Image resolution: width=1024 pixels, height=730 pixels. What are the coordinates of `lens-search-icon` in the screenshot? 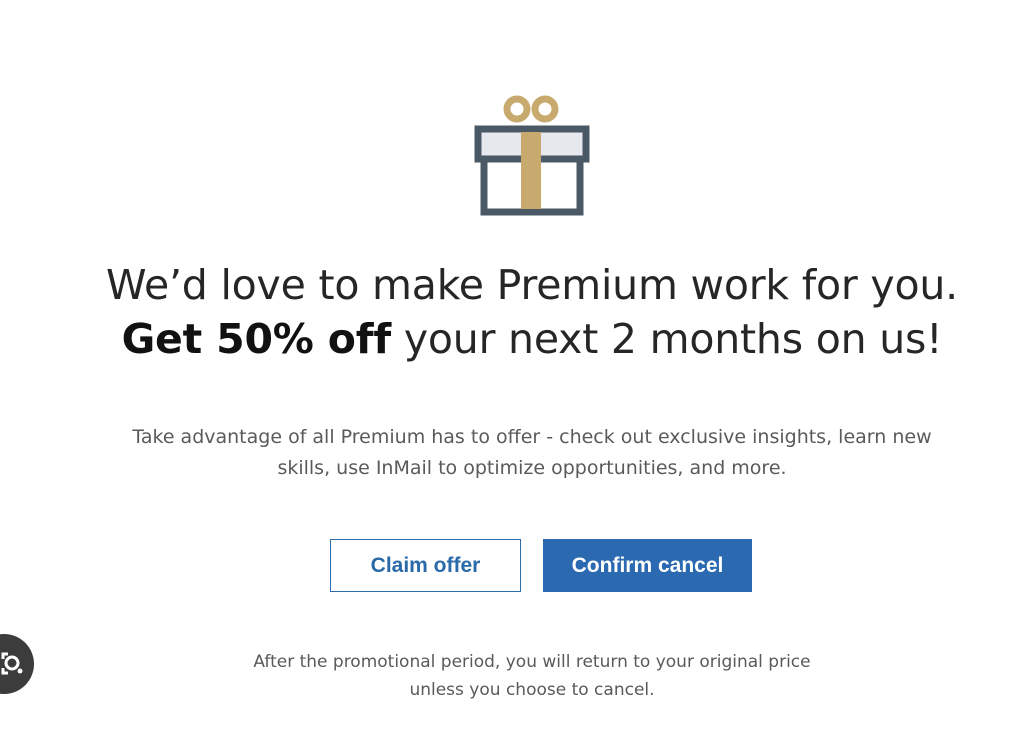 It's located at (12, 663).